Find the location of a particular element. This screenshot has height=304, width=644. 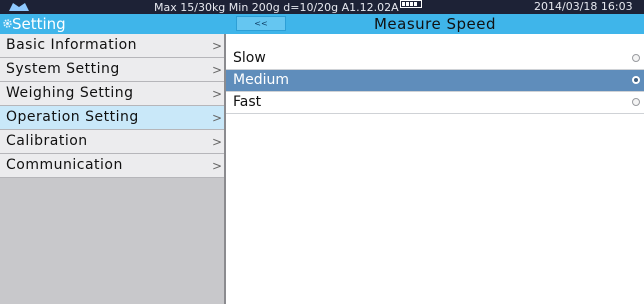

sidebar-item-operation-setting: Operation Setting > is located at coordinates (112, 118).